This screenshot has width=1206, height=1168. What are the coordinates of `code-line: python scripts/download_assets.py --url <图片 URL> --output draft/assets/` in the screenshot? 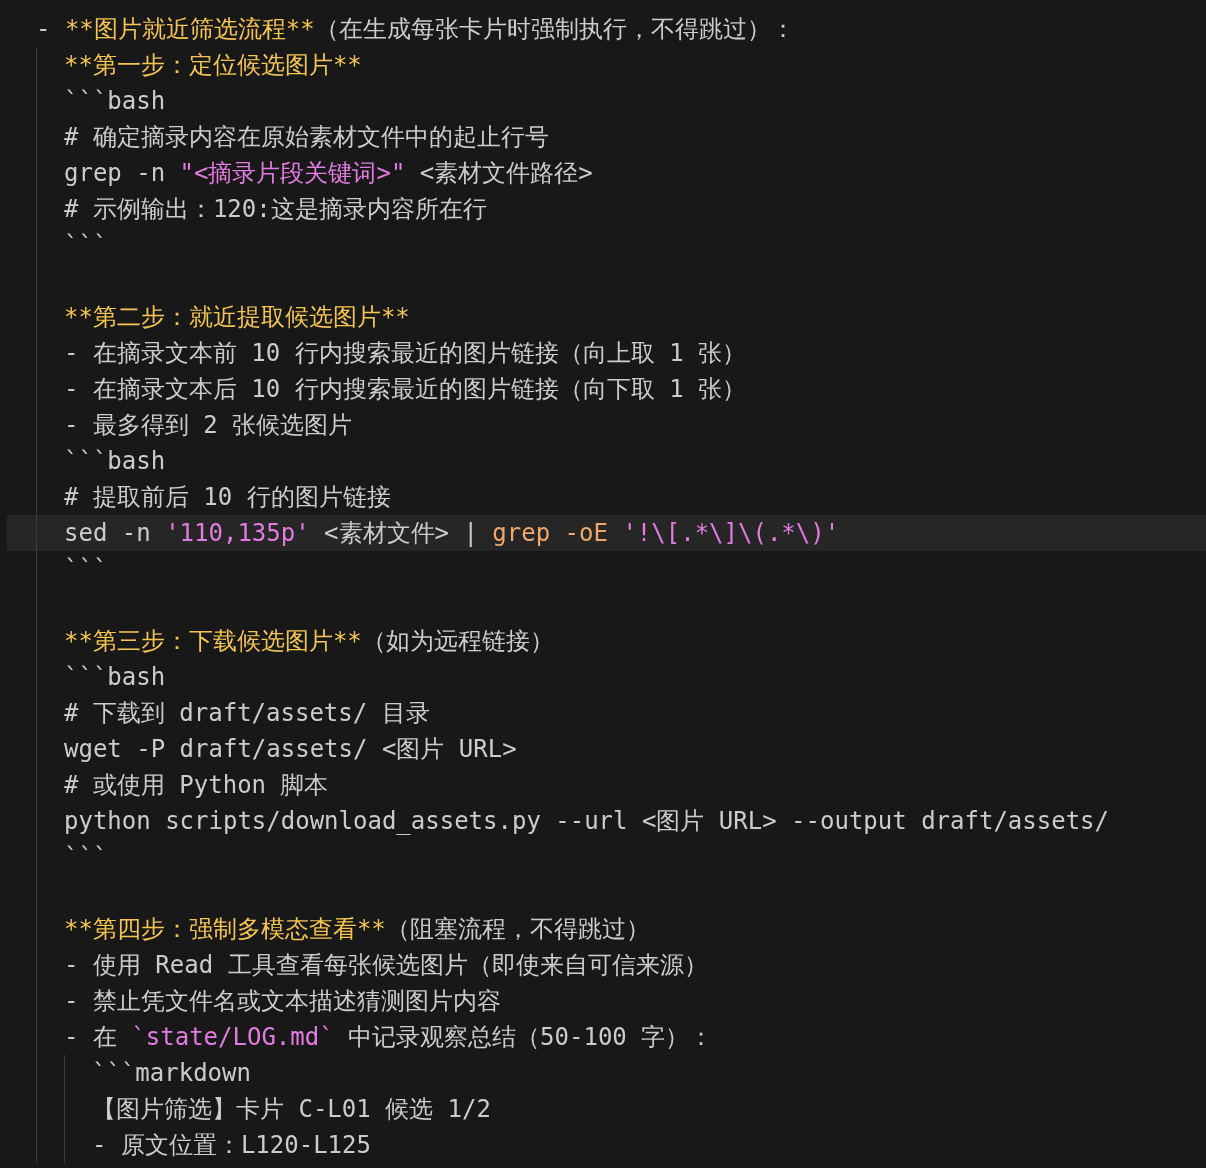 It's located at (586, 821).